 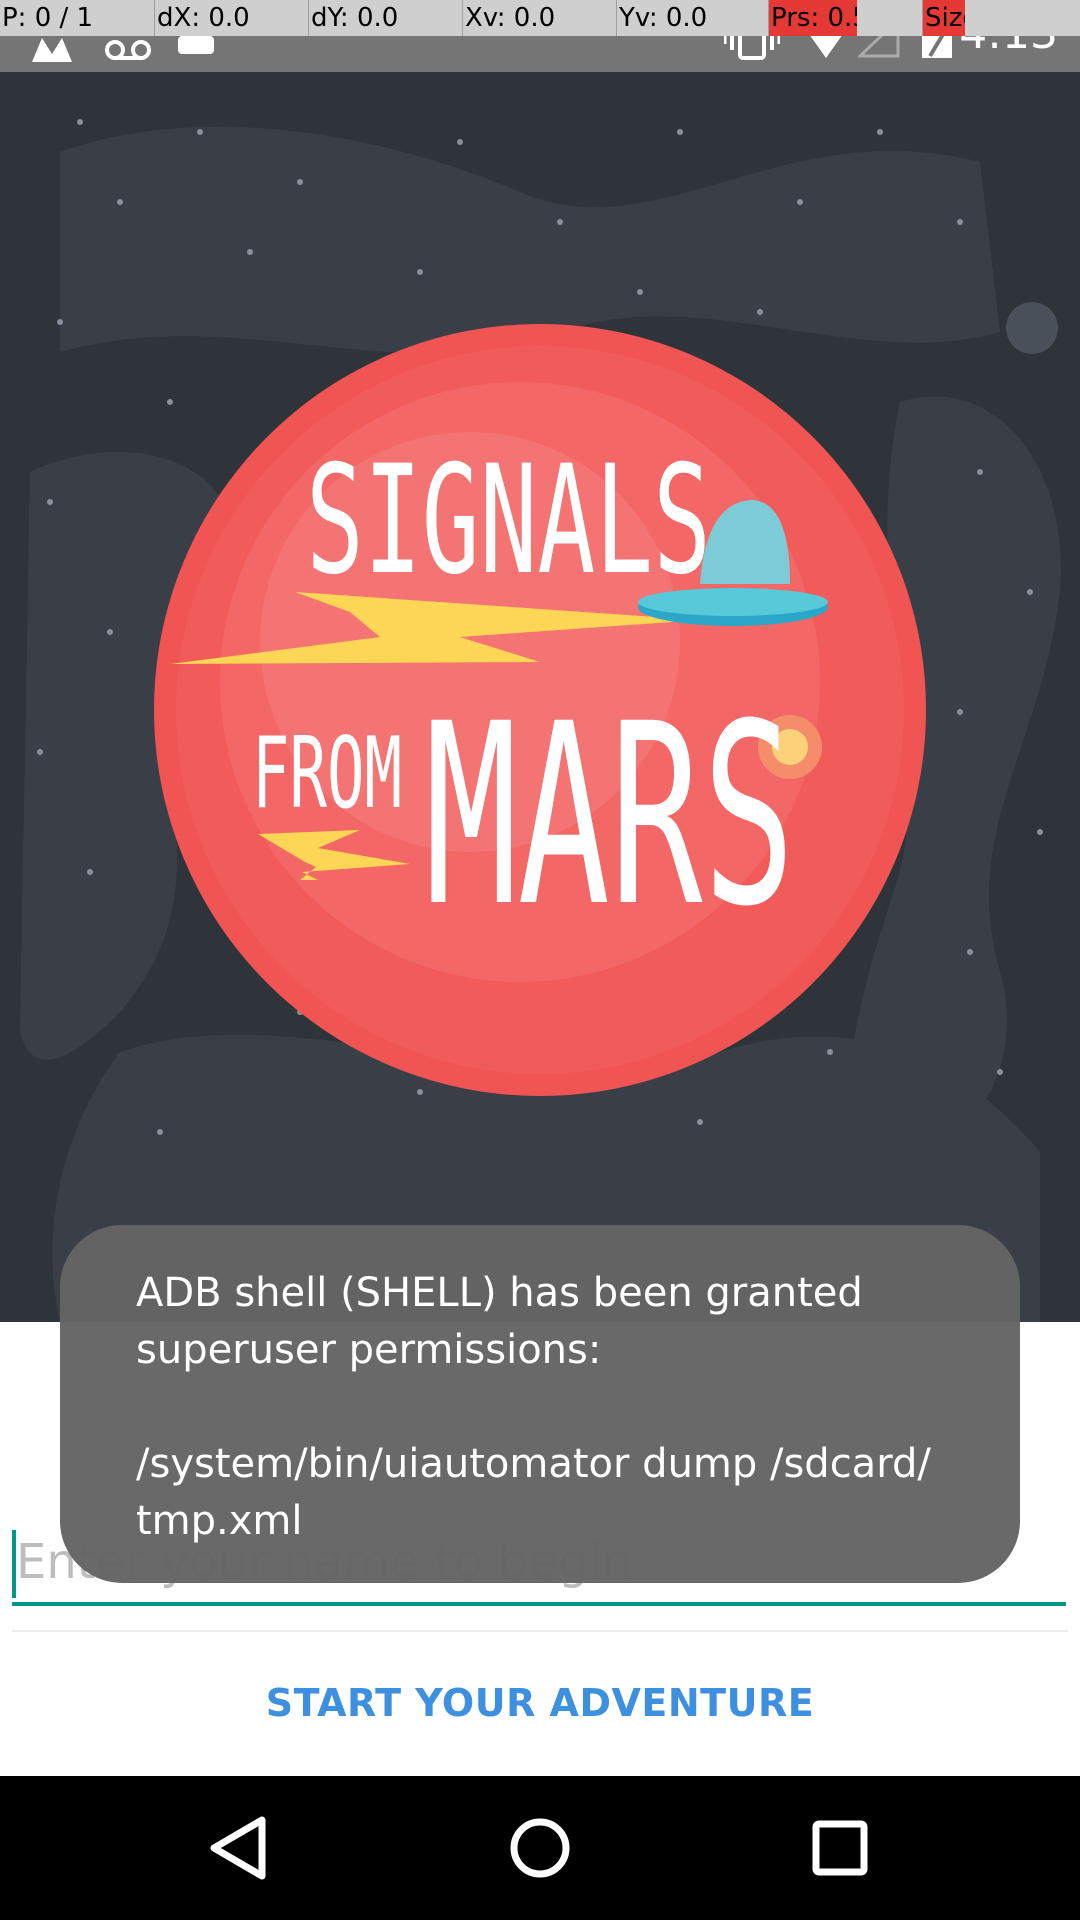 What do you see at coordinates (128, 50) in the screenshot?
I see `voicemail-icon` at bounding box center [128, 50].